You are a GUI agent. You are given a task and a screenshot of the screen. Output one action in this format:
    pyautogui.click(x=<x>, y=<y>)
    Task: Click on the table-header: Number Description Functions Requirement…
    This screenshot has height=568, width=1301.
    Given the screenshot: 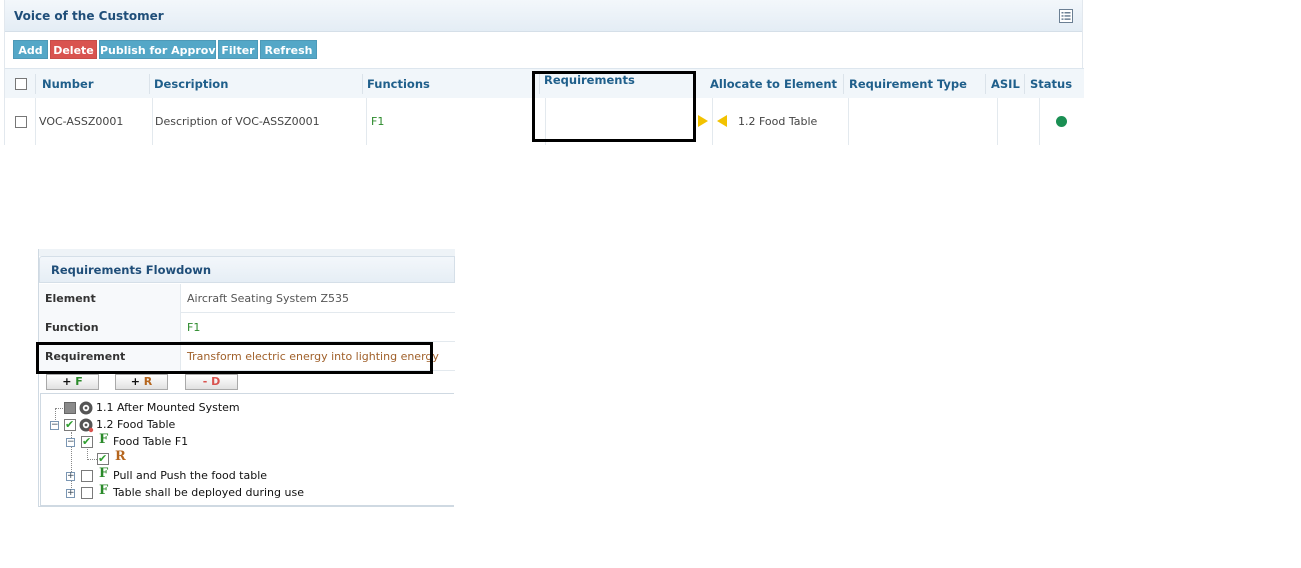 What is the action you would take?
    pyautogui.click(x=544, y=83)
    